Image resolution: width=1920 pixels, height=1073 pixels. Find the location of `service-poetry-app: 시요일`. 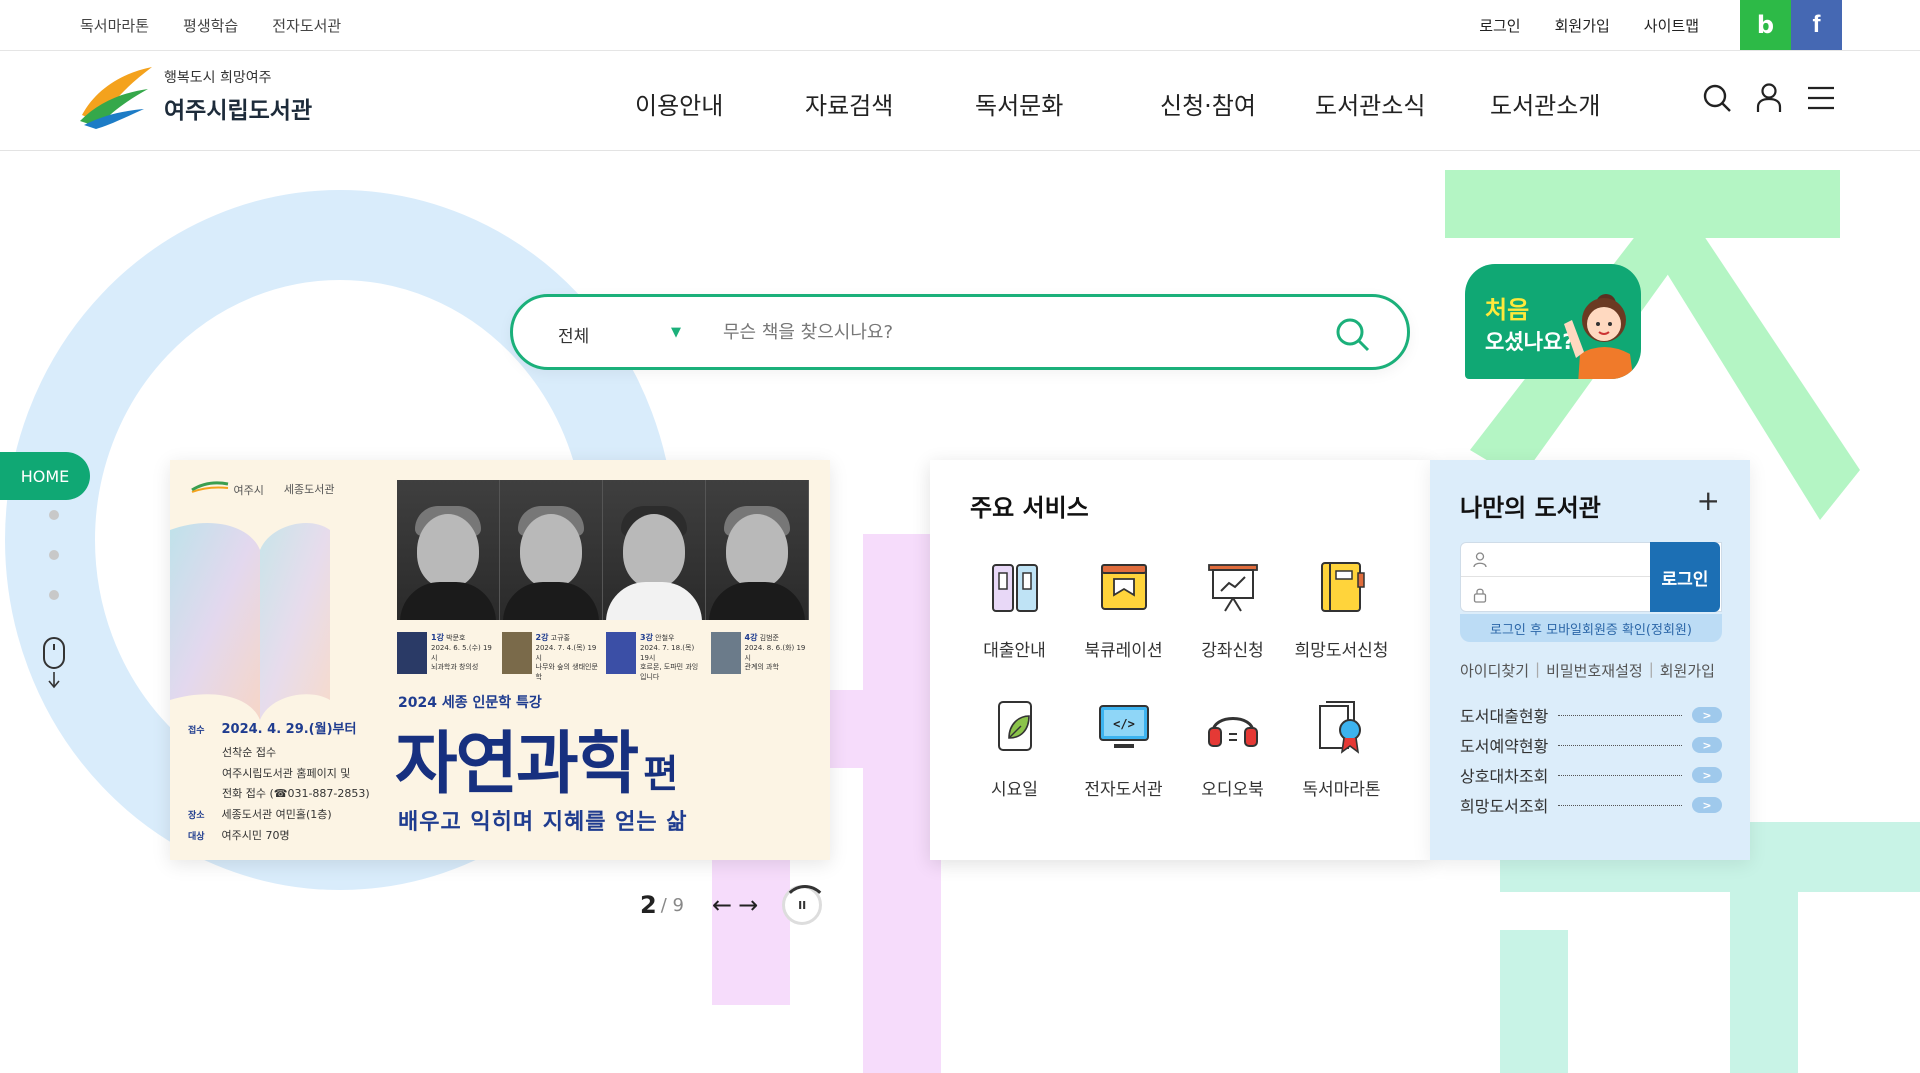

service-poetry-app: 시요일 is located at coordinates (1014, 747).